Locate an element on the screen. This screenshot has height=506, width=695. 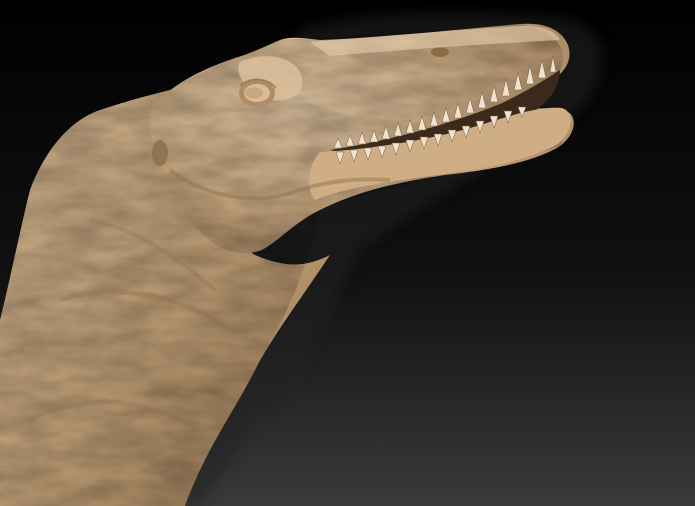
nostril is located at coordinates (440, 52).